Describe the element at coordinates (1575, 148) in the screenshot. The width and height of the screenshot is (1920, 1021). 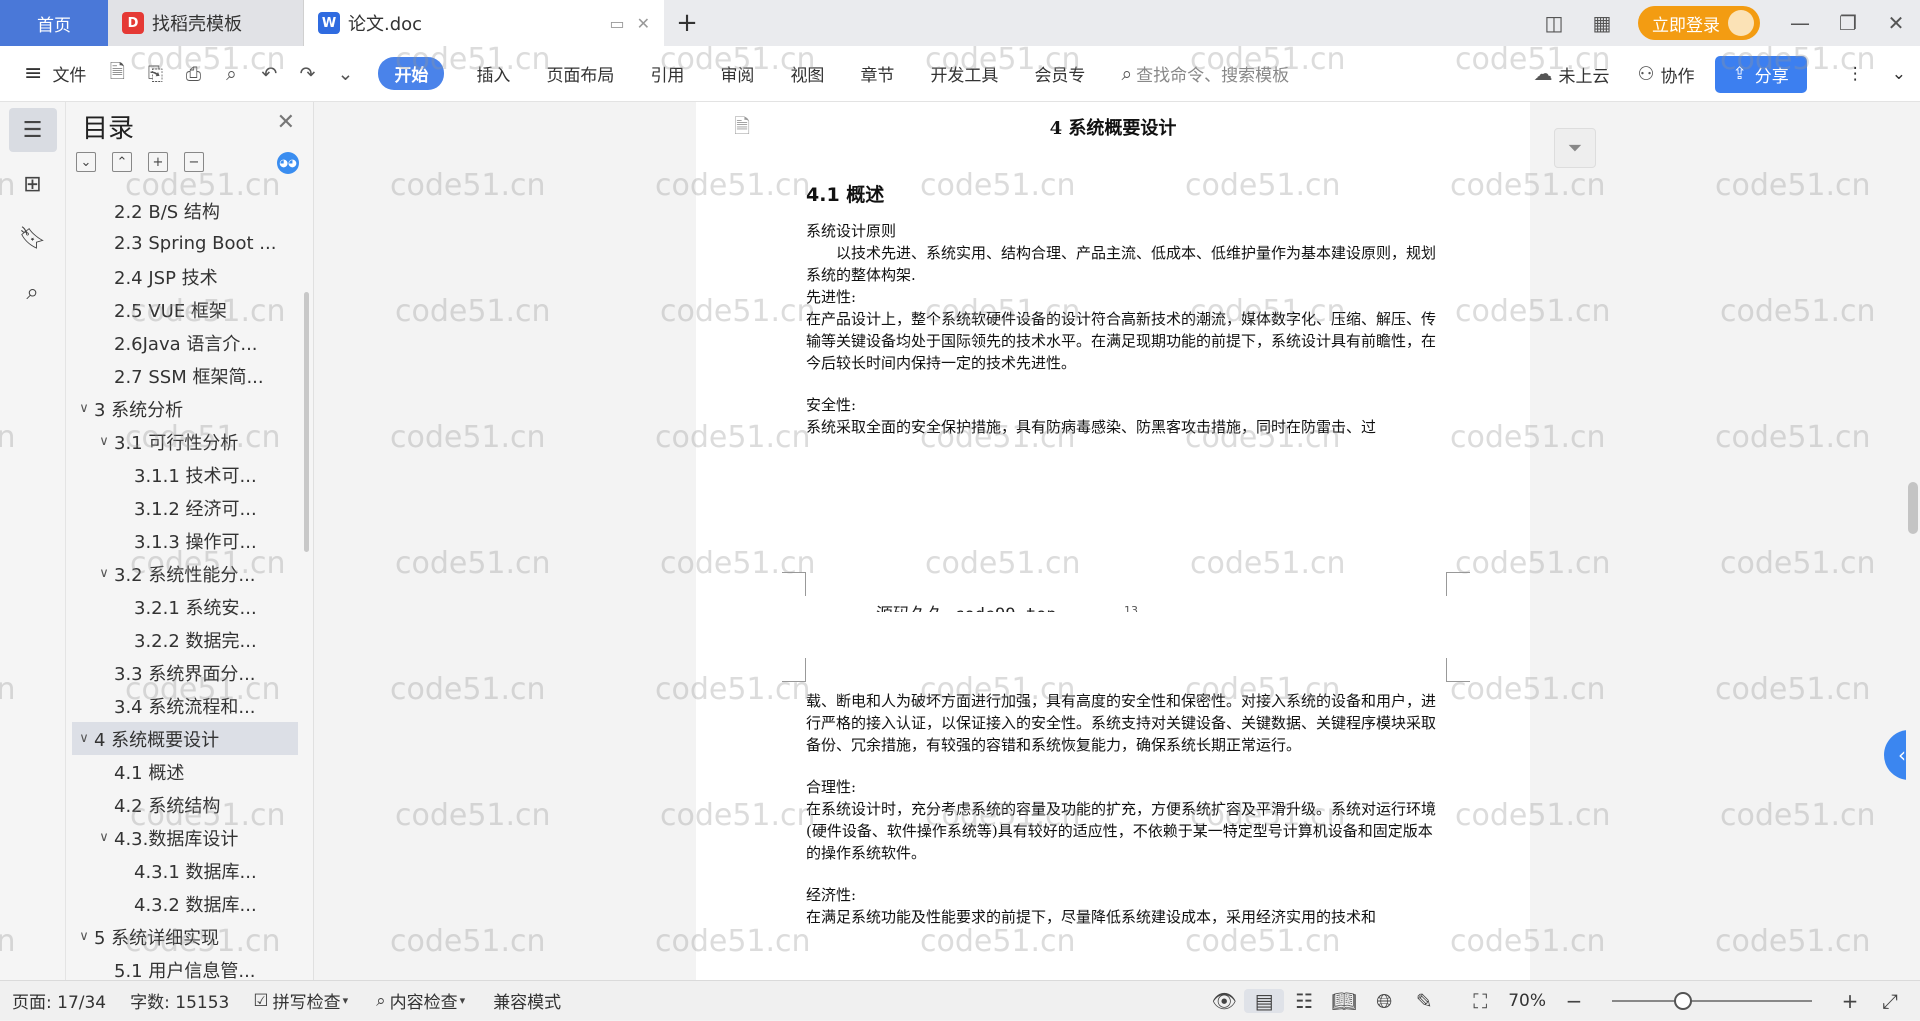
I see `filter-icon: ⏷` at that location.